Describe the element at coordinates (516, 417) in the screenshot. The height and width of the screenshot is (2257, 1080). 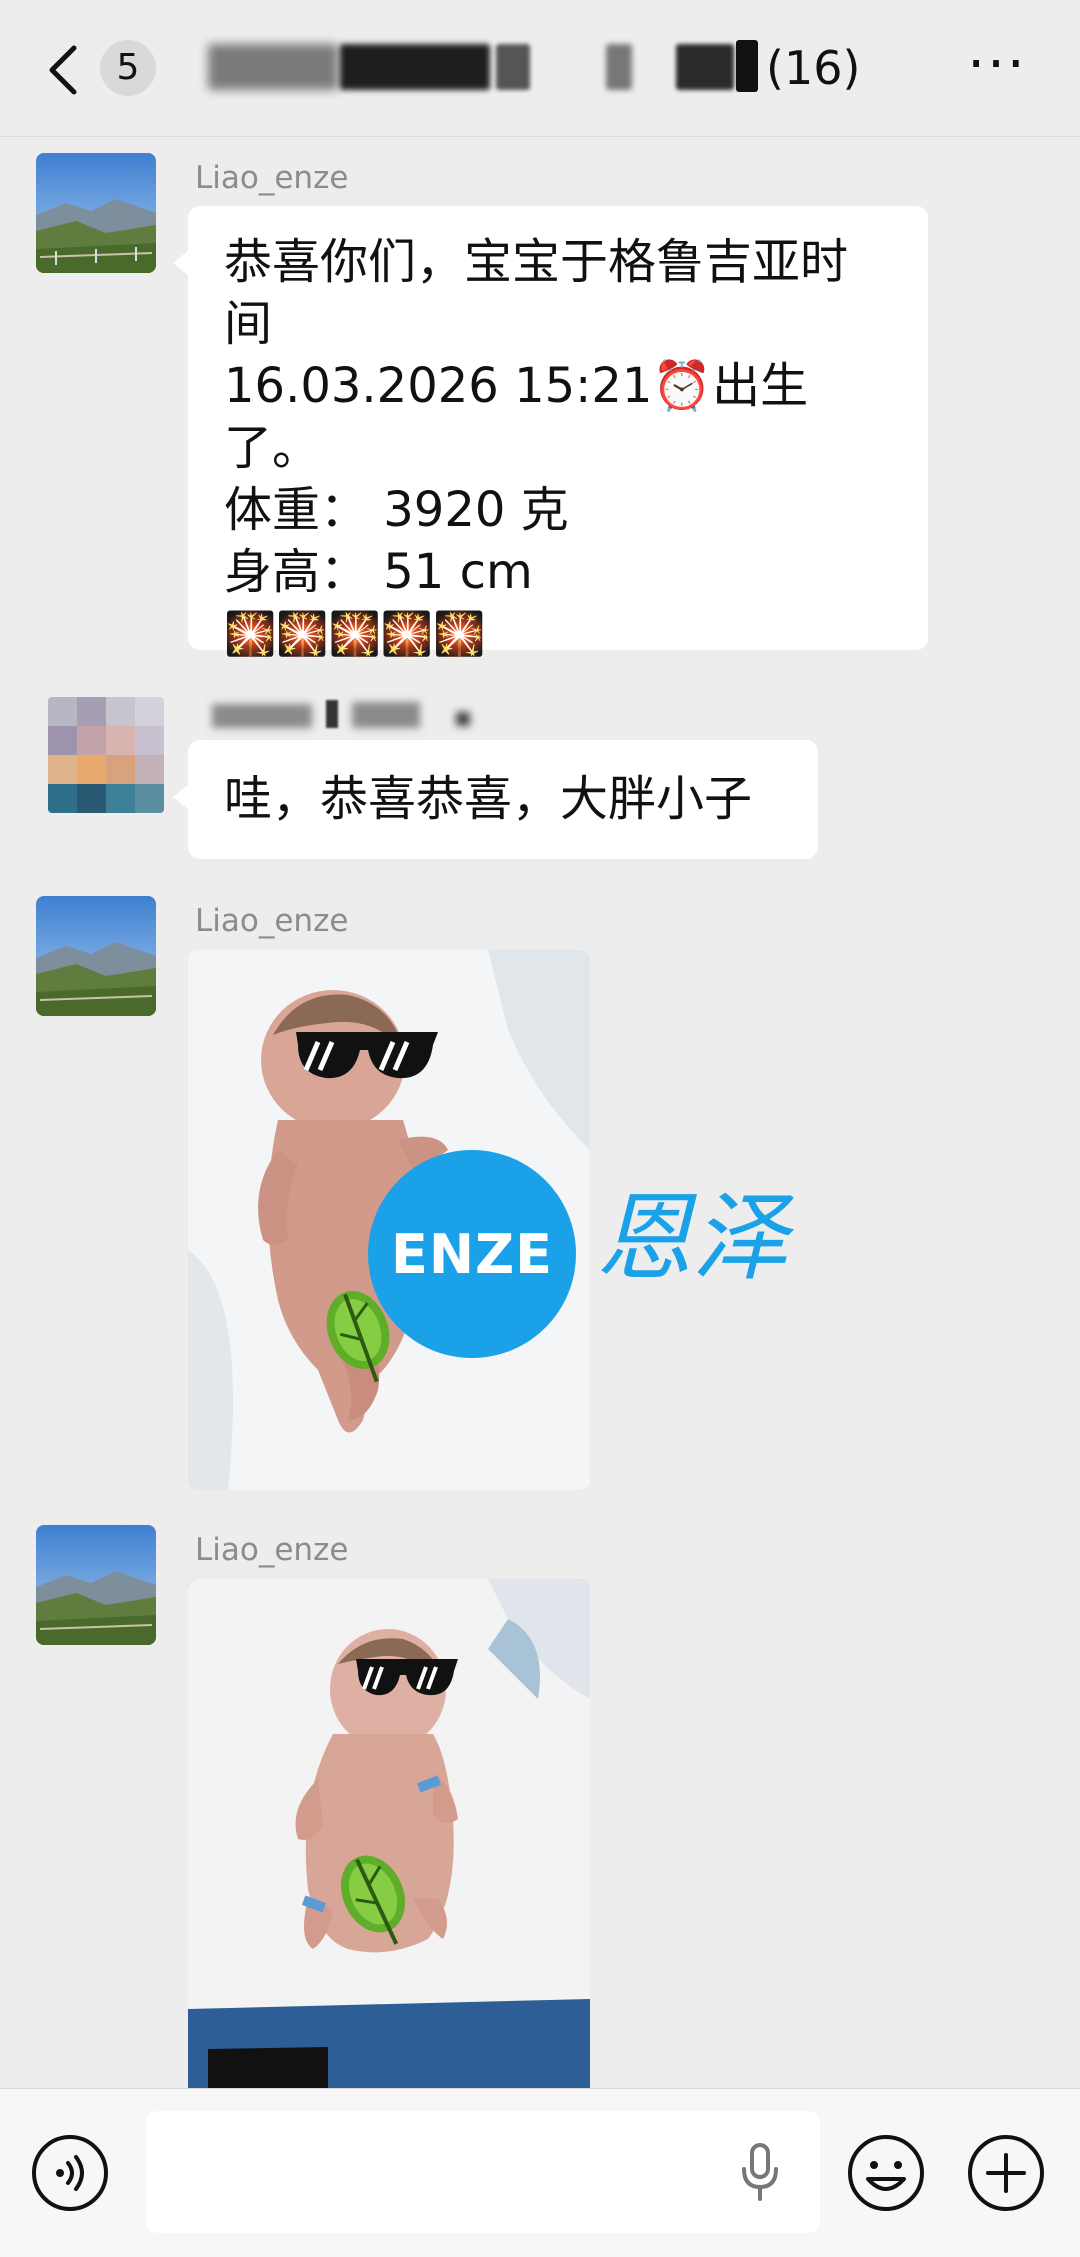
I see `message-line: 16.03.2026 15:21⏰出生了。` at that location.